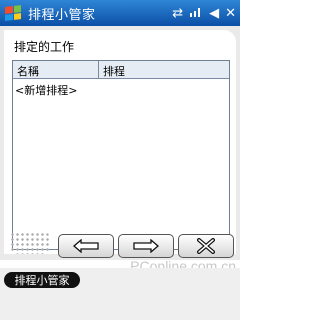 The image size is (320, 320). I want to click on list-header: 名稱 排程, so click(121, 70).